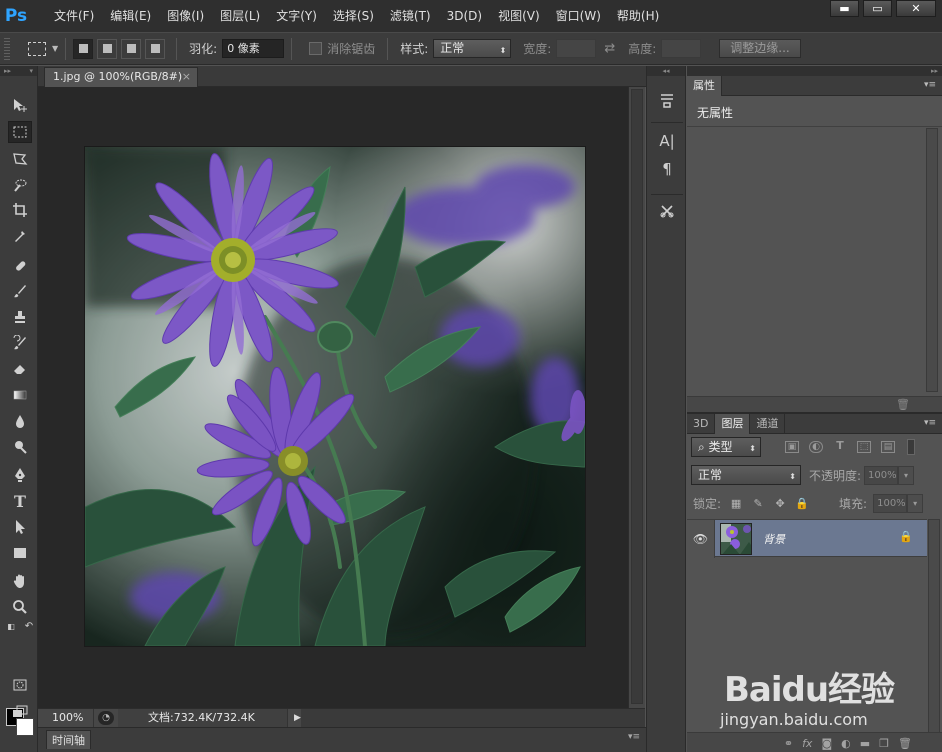 The image size is (942, 752). What do you see at coordinates (890, 503) in the screenshot?
I see `fill-input: 100%` at bounding box center [890, 503].